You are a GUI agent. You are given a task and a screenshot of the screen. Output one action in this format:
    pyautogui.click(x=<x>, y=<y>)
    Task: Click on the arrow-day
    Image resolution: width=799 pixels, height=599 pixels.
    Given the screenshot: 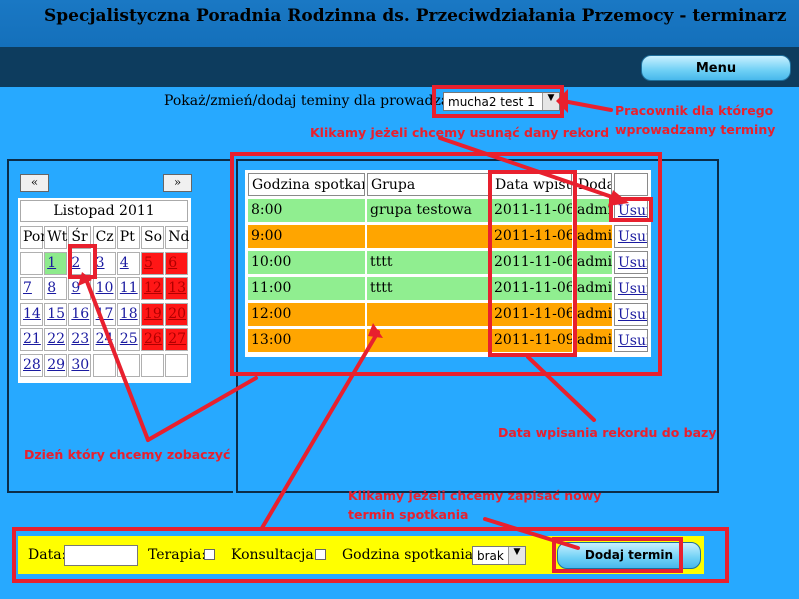 What is the action you would take?
    pyautogui.click(x=117, y=359)
    